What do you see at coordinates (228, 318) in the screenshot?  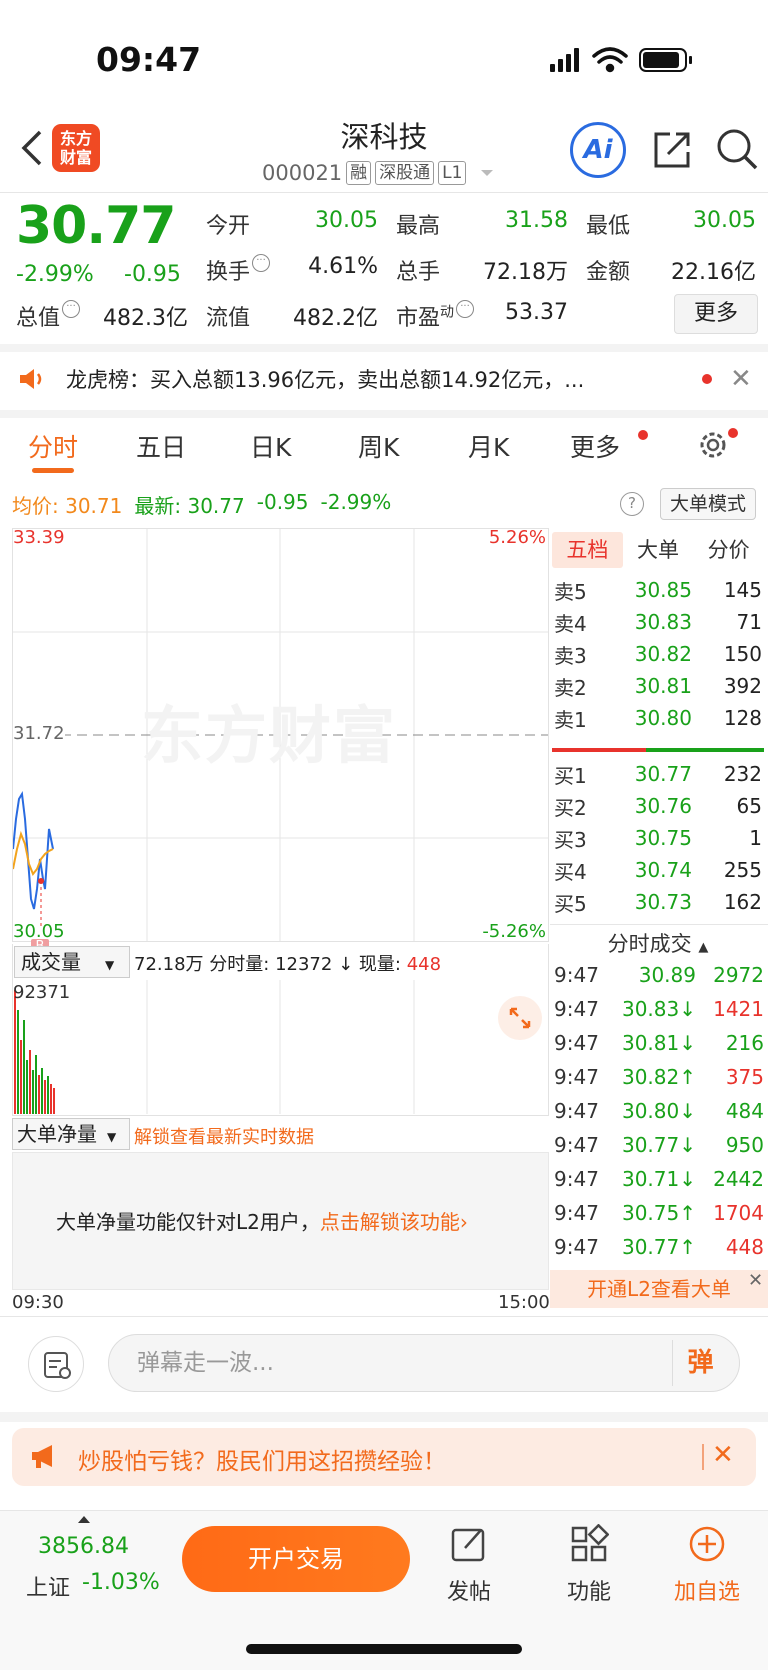 I see `float-label: 流值` at bounding box center [228, 318].